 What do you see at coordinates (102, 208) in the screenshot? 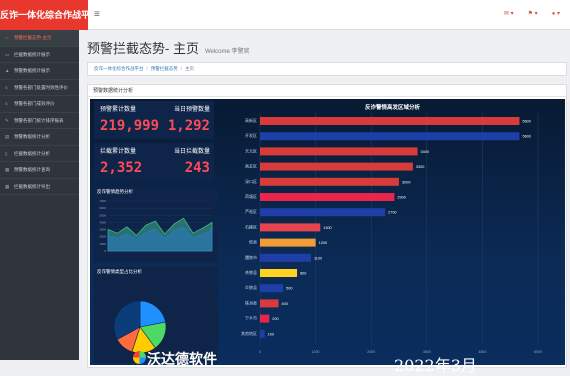
I see `y-tick-label: 6000` at bounding box center [102, 208].